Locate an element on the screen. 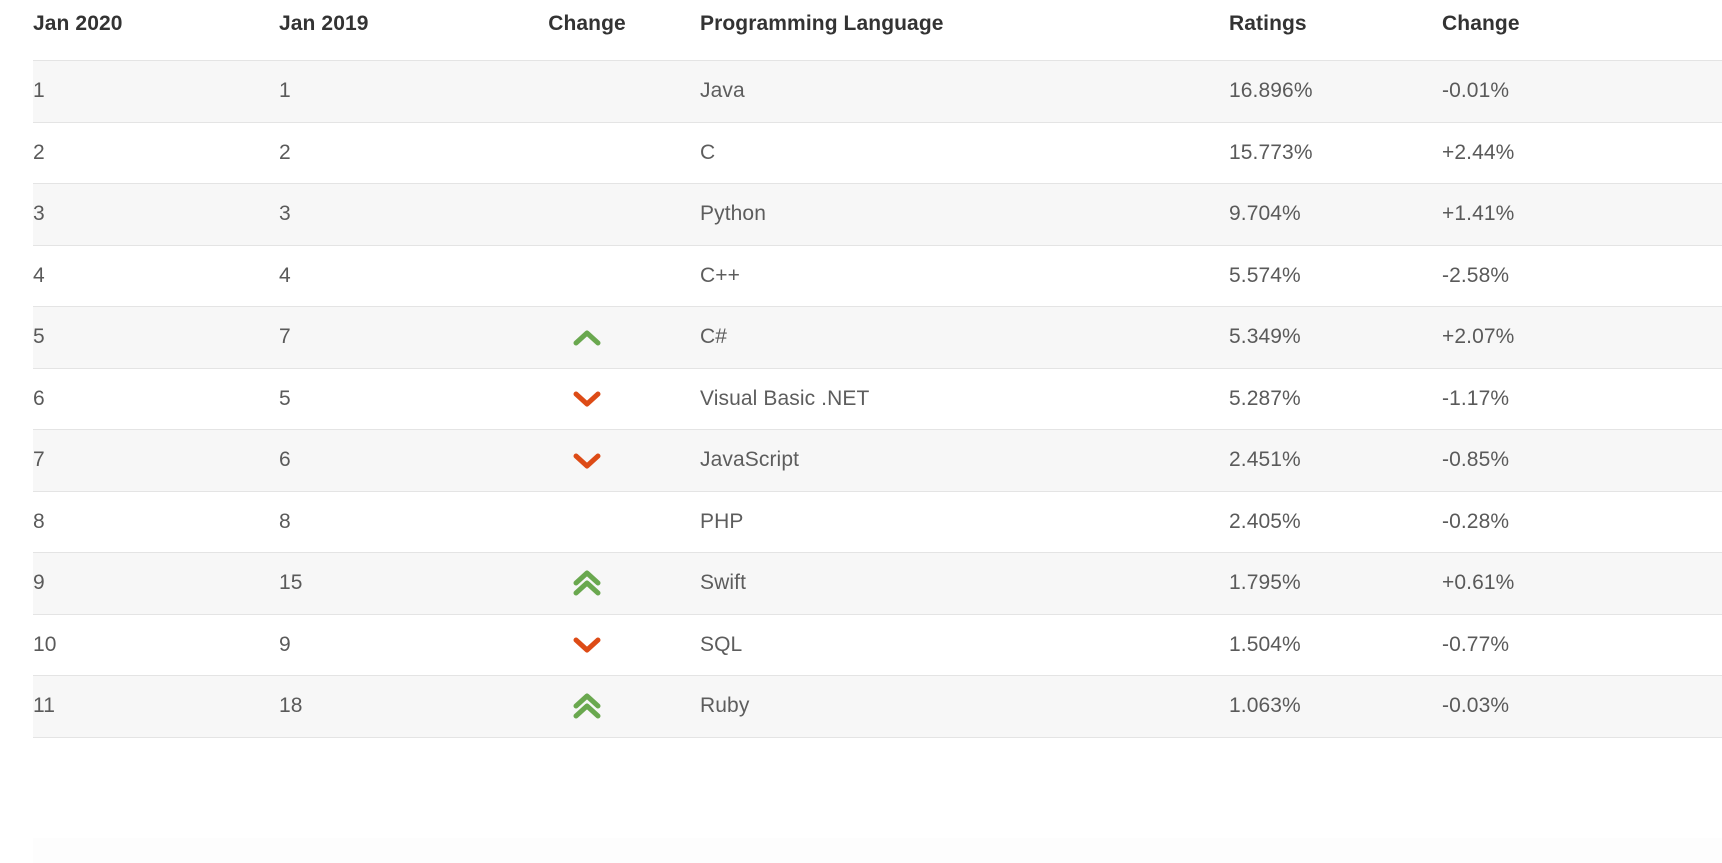  cell-rank-jan-2019: 3 is located at coordinates (285, 214).